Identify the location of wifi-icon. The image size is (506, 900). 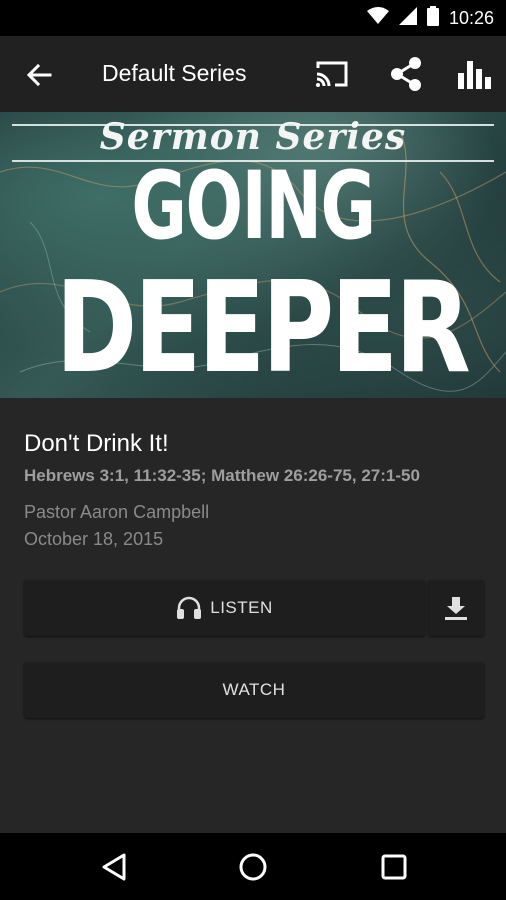
(377, 18).